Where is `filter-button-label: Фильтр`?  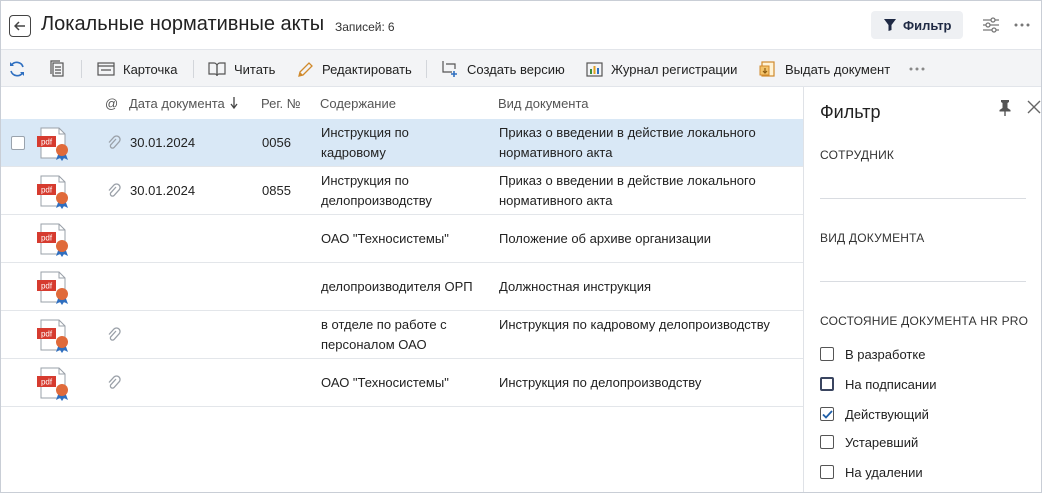
filter-button-label: Фильтр is located at coordinates (927, 25).